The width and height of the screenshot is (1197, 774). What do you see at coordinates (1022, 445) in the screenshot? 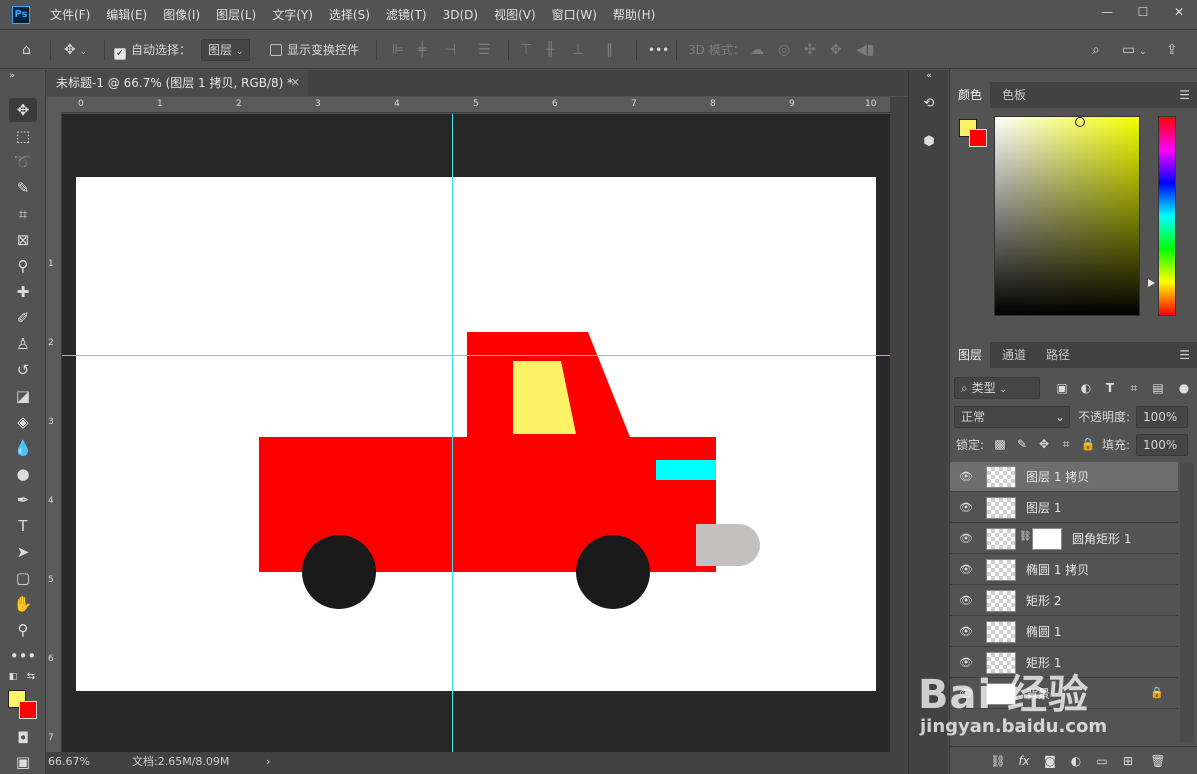
I see `lock-image-icon: ✎` at bounding box center [1022, 445].